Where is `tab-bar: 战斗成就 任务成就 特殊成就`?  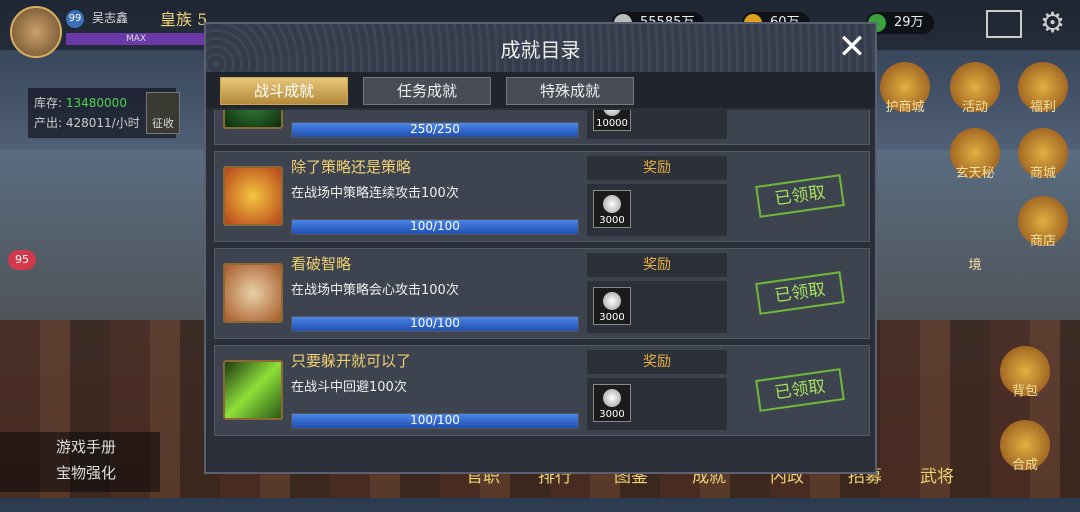
tab-bar: 战斗成就 任务成就 特殊成就 is located at coordinates (540, 90).